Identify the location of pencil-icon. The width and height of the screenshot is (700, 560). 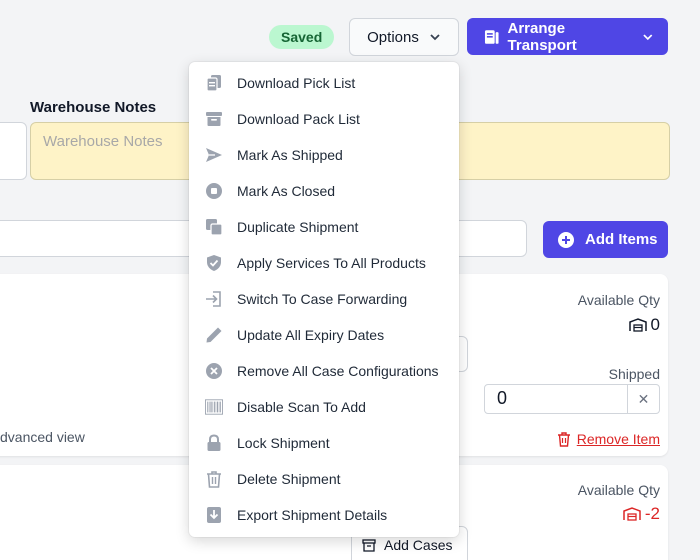
(214, 335).